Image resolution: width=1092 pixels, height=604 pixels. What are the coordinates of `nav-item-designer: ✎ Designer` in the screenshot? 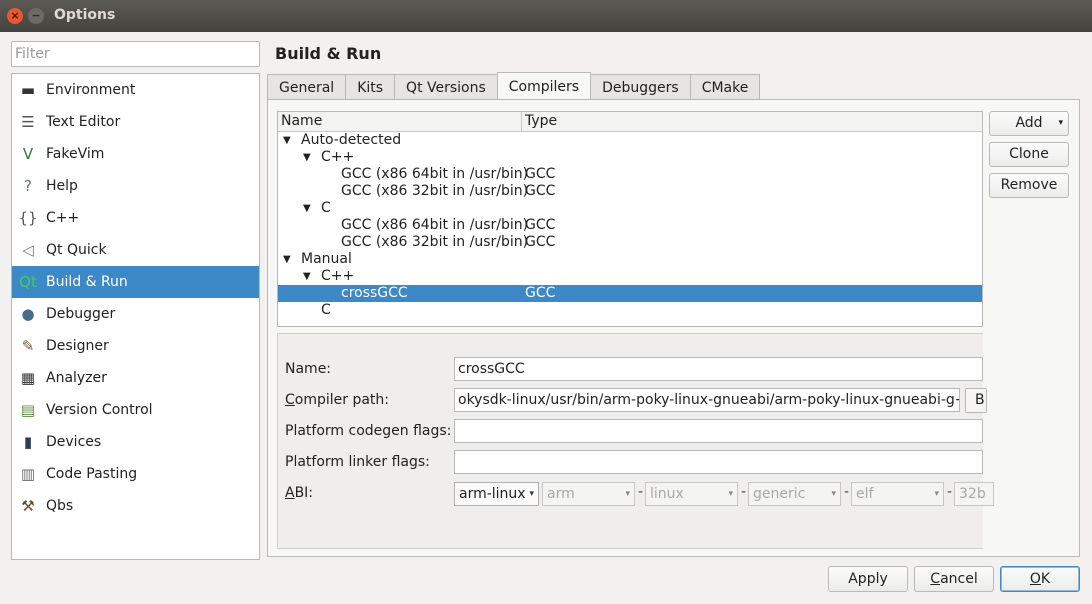 It's located at (135, 346).